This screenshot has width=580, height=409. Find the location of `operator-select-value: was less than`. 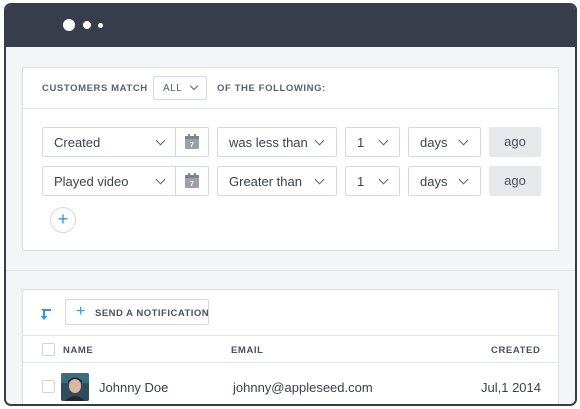

operator-select-value: was less than is located at coordinates (268, 142).